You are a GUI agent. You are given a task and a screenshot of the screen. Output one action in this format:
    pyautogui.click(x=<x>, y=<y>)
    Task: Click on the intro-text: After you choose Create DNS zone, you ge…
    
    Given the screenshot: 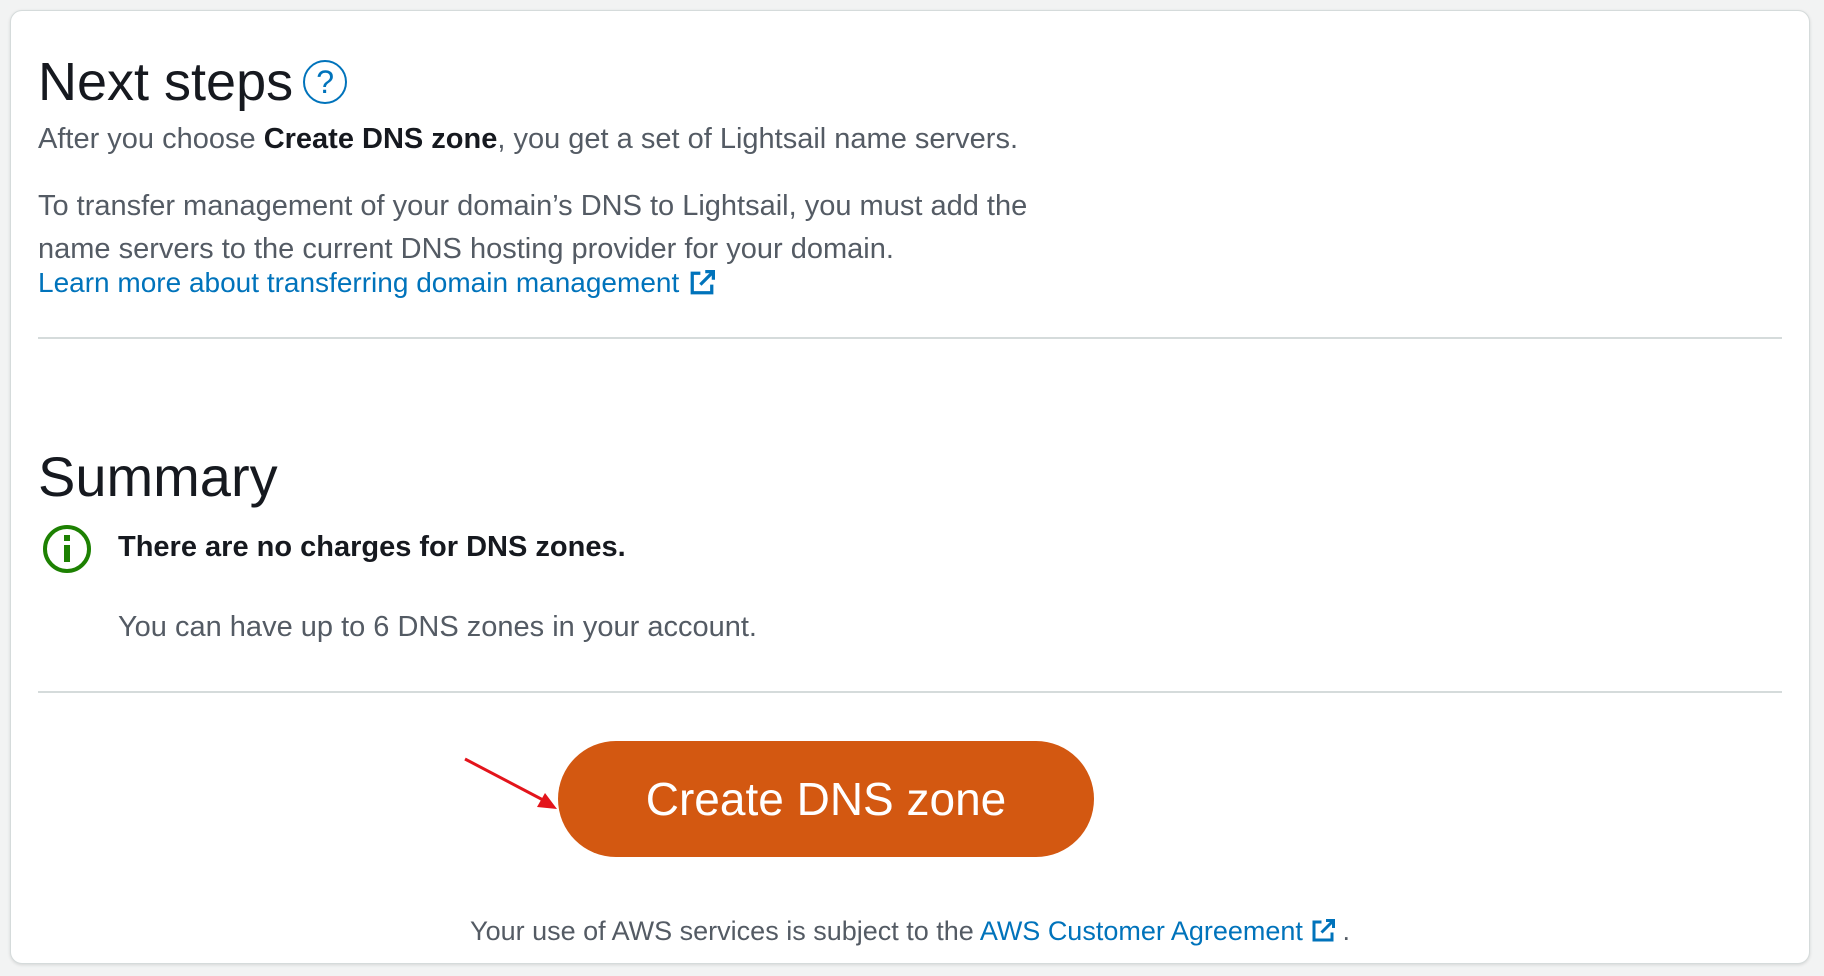 What is the action you would take?
    pyautogui.click(x=528, y=139)
    